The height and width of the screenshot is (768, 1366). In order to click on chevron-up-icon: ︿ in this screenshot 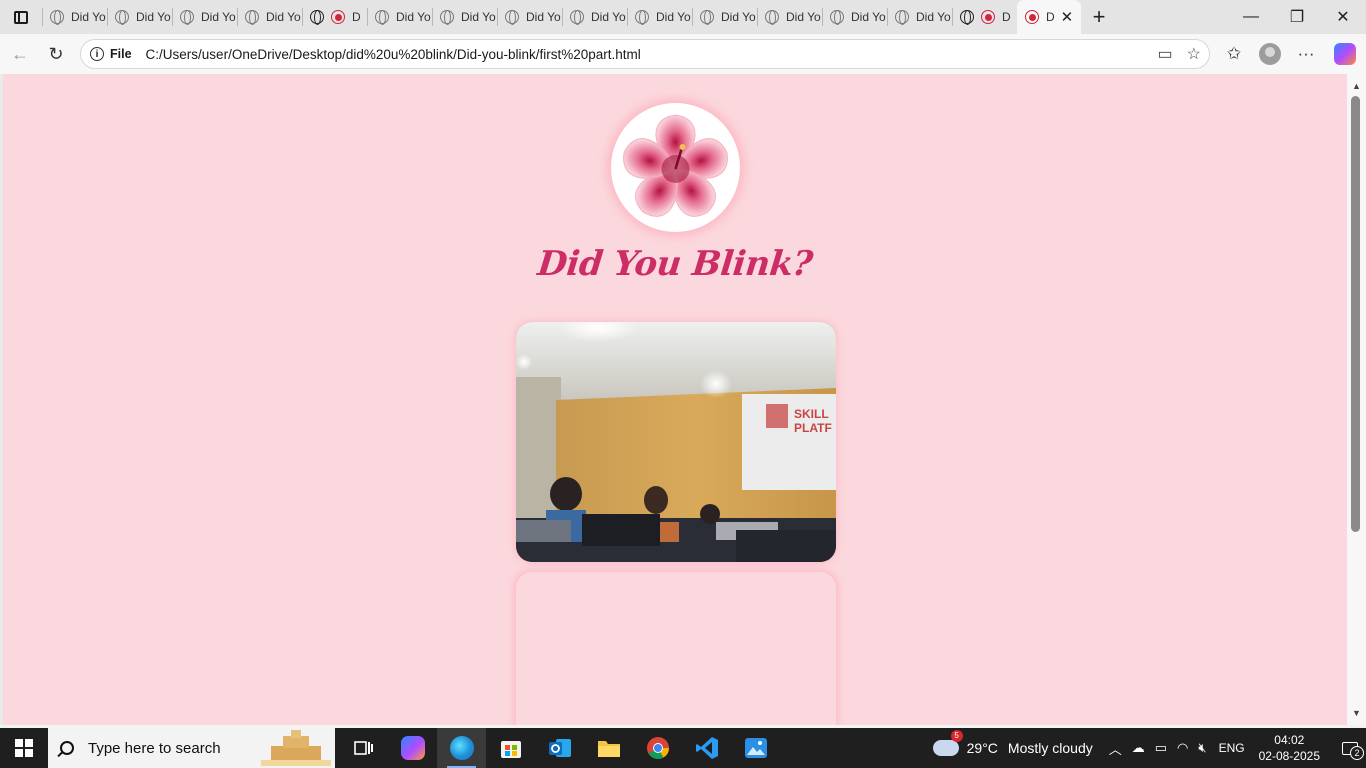, I will do `click(1115, 748)`.